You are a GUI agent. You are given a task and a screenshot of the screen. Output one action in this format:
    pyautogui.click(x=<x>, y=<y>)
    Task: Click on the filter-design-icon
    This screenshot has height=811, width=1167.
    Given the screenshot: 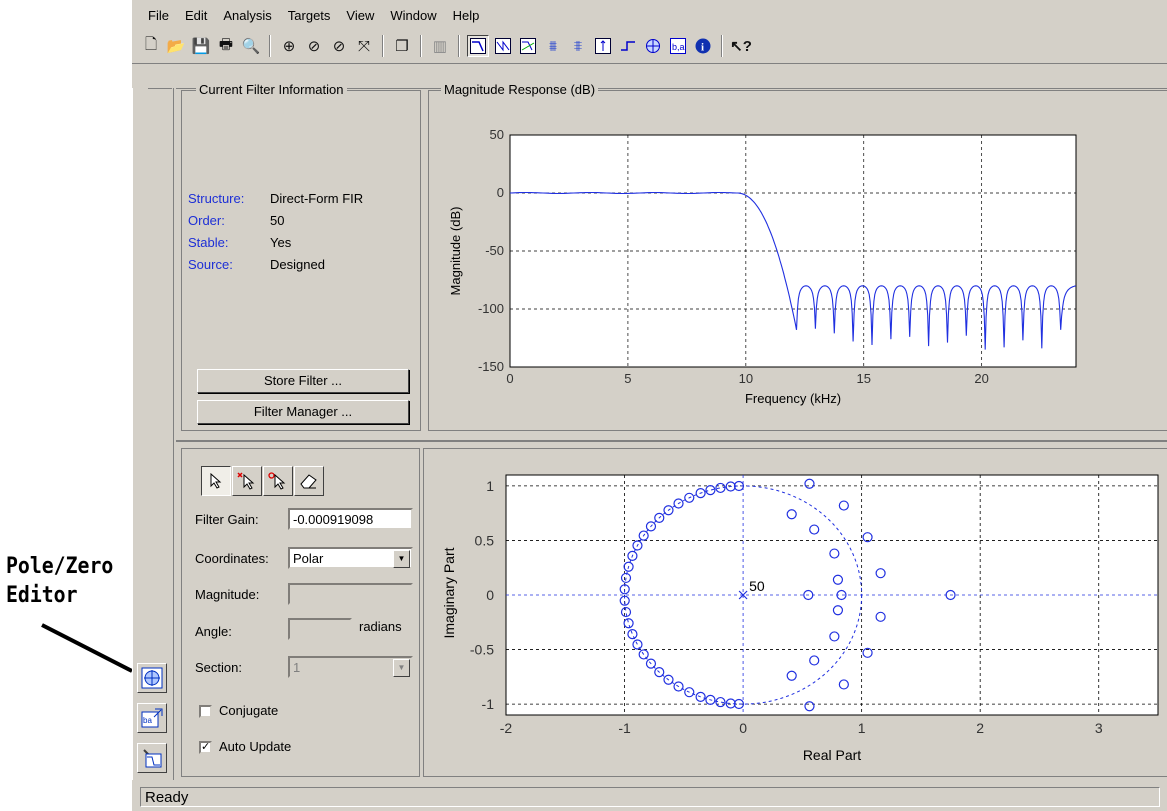 What is the action you would take?
    pyautogui.click(x=152, y=758)
    